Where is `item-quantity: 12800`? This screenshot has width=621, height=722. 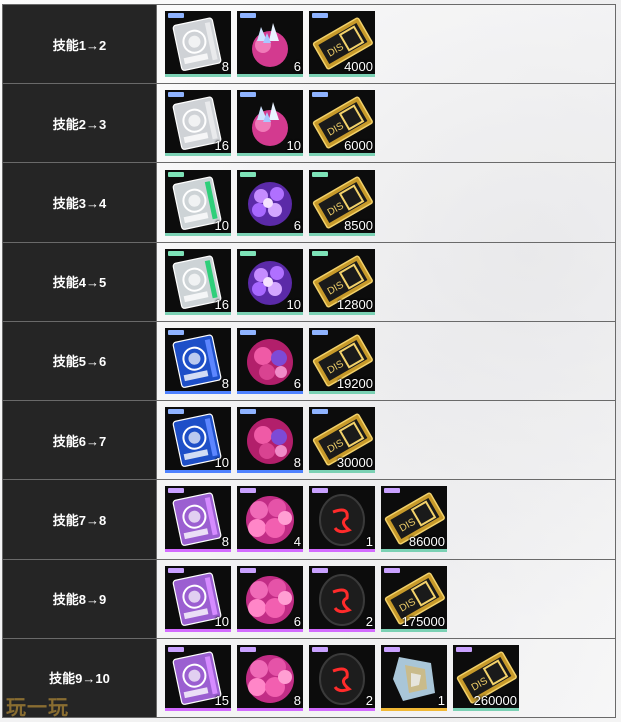
item-quantity: 12800 is located at coordinates (354, 304).